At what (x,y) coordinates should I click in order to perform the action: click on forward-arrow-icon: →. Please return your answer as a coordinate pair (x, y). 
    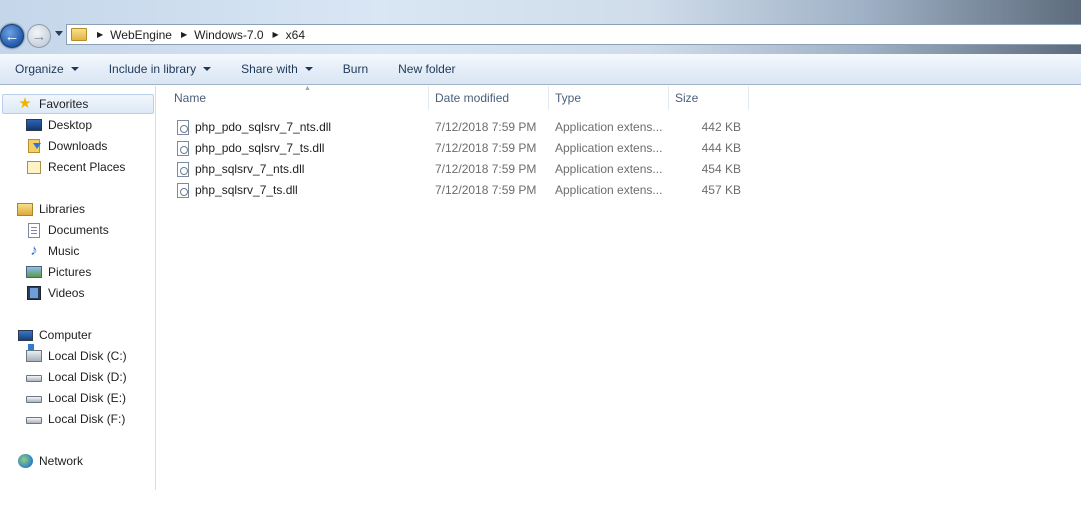
    Looking at the image, I should click on (39, 36).